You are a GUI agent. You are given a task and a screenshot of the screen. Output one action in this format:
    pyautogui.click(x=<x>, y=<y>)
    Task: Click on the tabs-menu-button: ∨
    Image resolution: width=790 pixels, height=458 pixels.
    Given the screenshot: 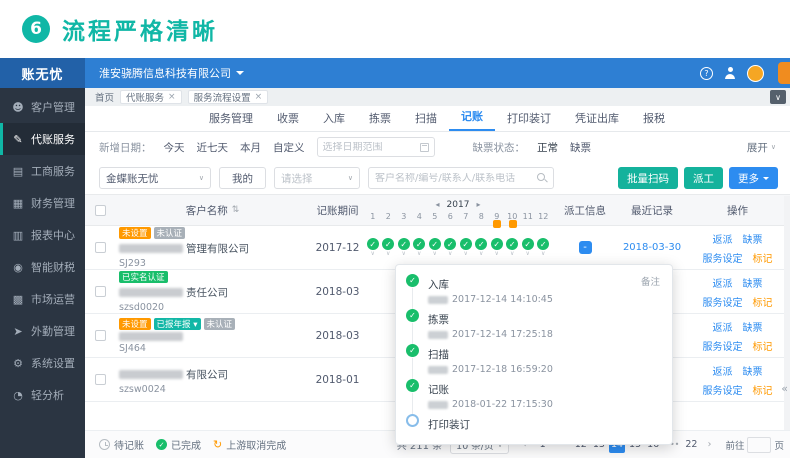 What is the action you would take?
    pyautogui.click(x=778, y=97)
    